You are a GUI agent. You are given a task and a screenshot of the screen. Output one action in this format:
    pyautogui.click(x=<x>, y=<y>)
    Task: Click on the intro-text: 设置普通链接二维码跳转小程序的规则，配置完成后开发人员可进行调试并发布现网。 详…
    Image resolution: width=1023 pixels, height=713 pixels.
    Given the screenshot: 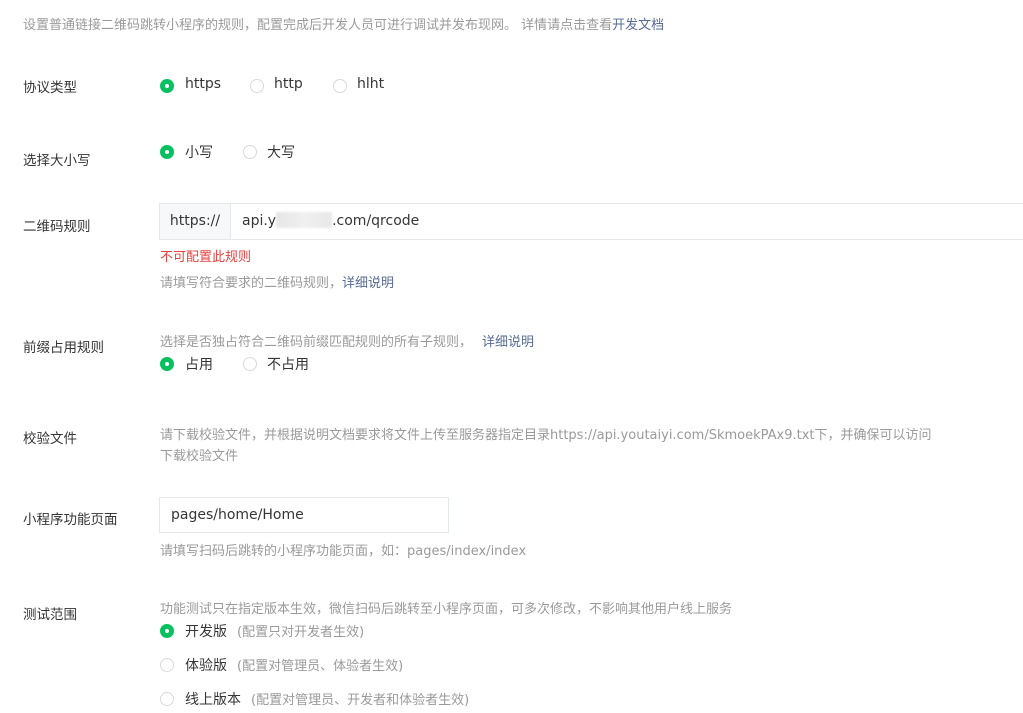 What is the action you would take?
    pyautogui.click(x=343, y=23)
    